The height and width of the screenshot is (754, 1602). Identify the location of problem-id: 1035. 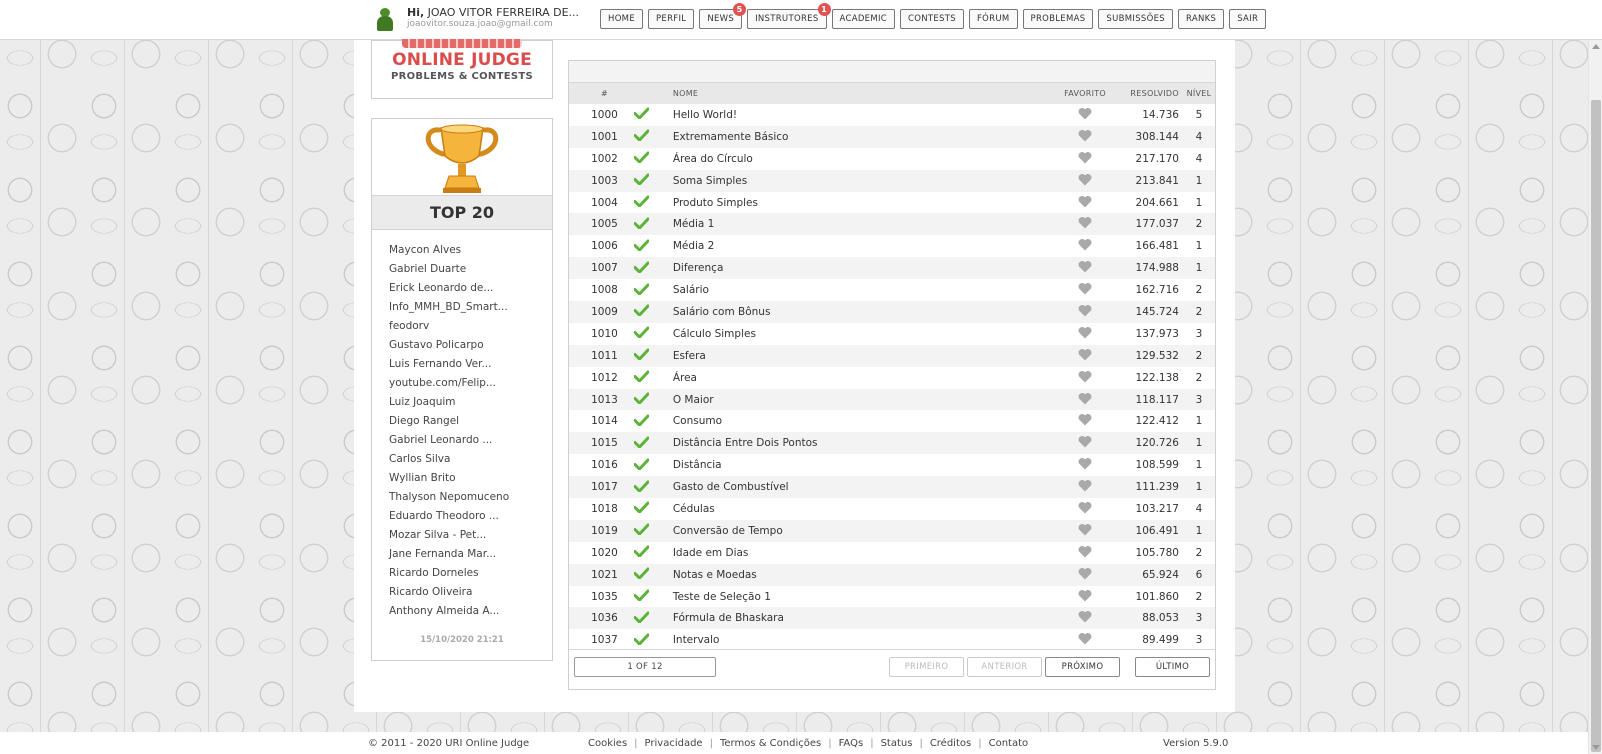
(601, 597).